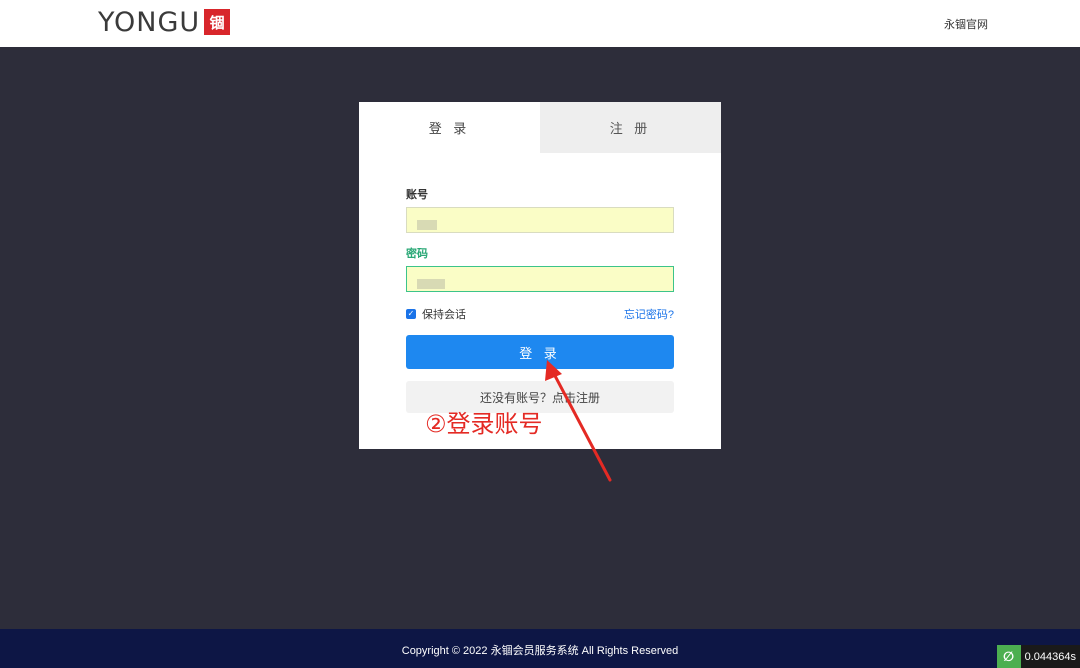 This screenshot has height=668, width=1080. Describe the element at coordinates (578, 421) in the screenshot. I see `annotation-arrow-icon` at that location.